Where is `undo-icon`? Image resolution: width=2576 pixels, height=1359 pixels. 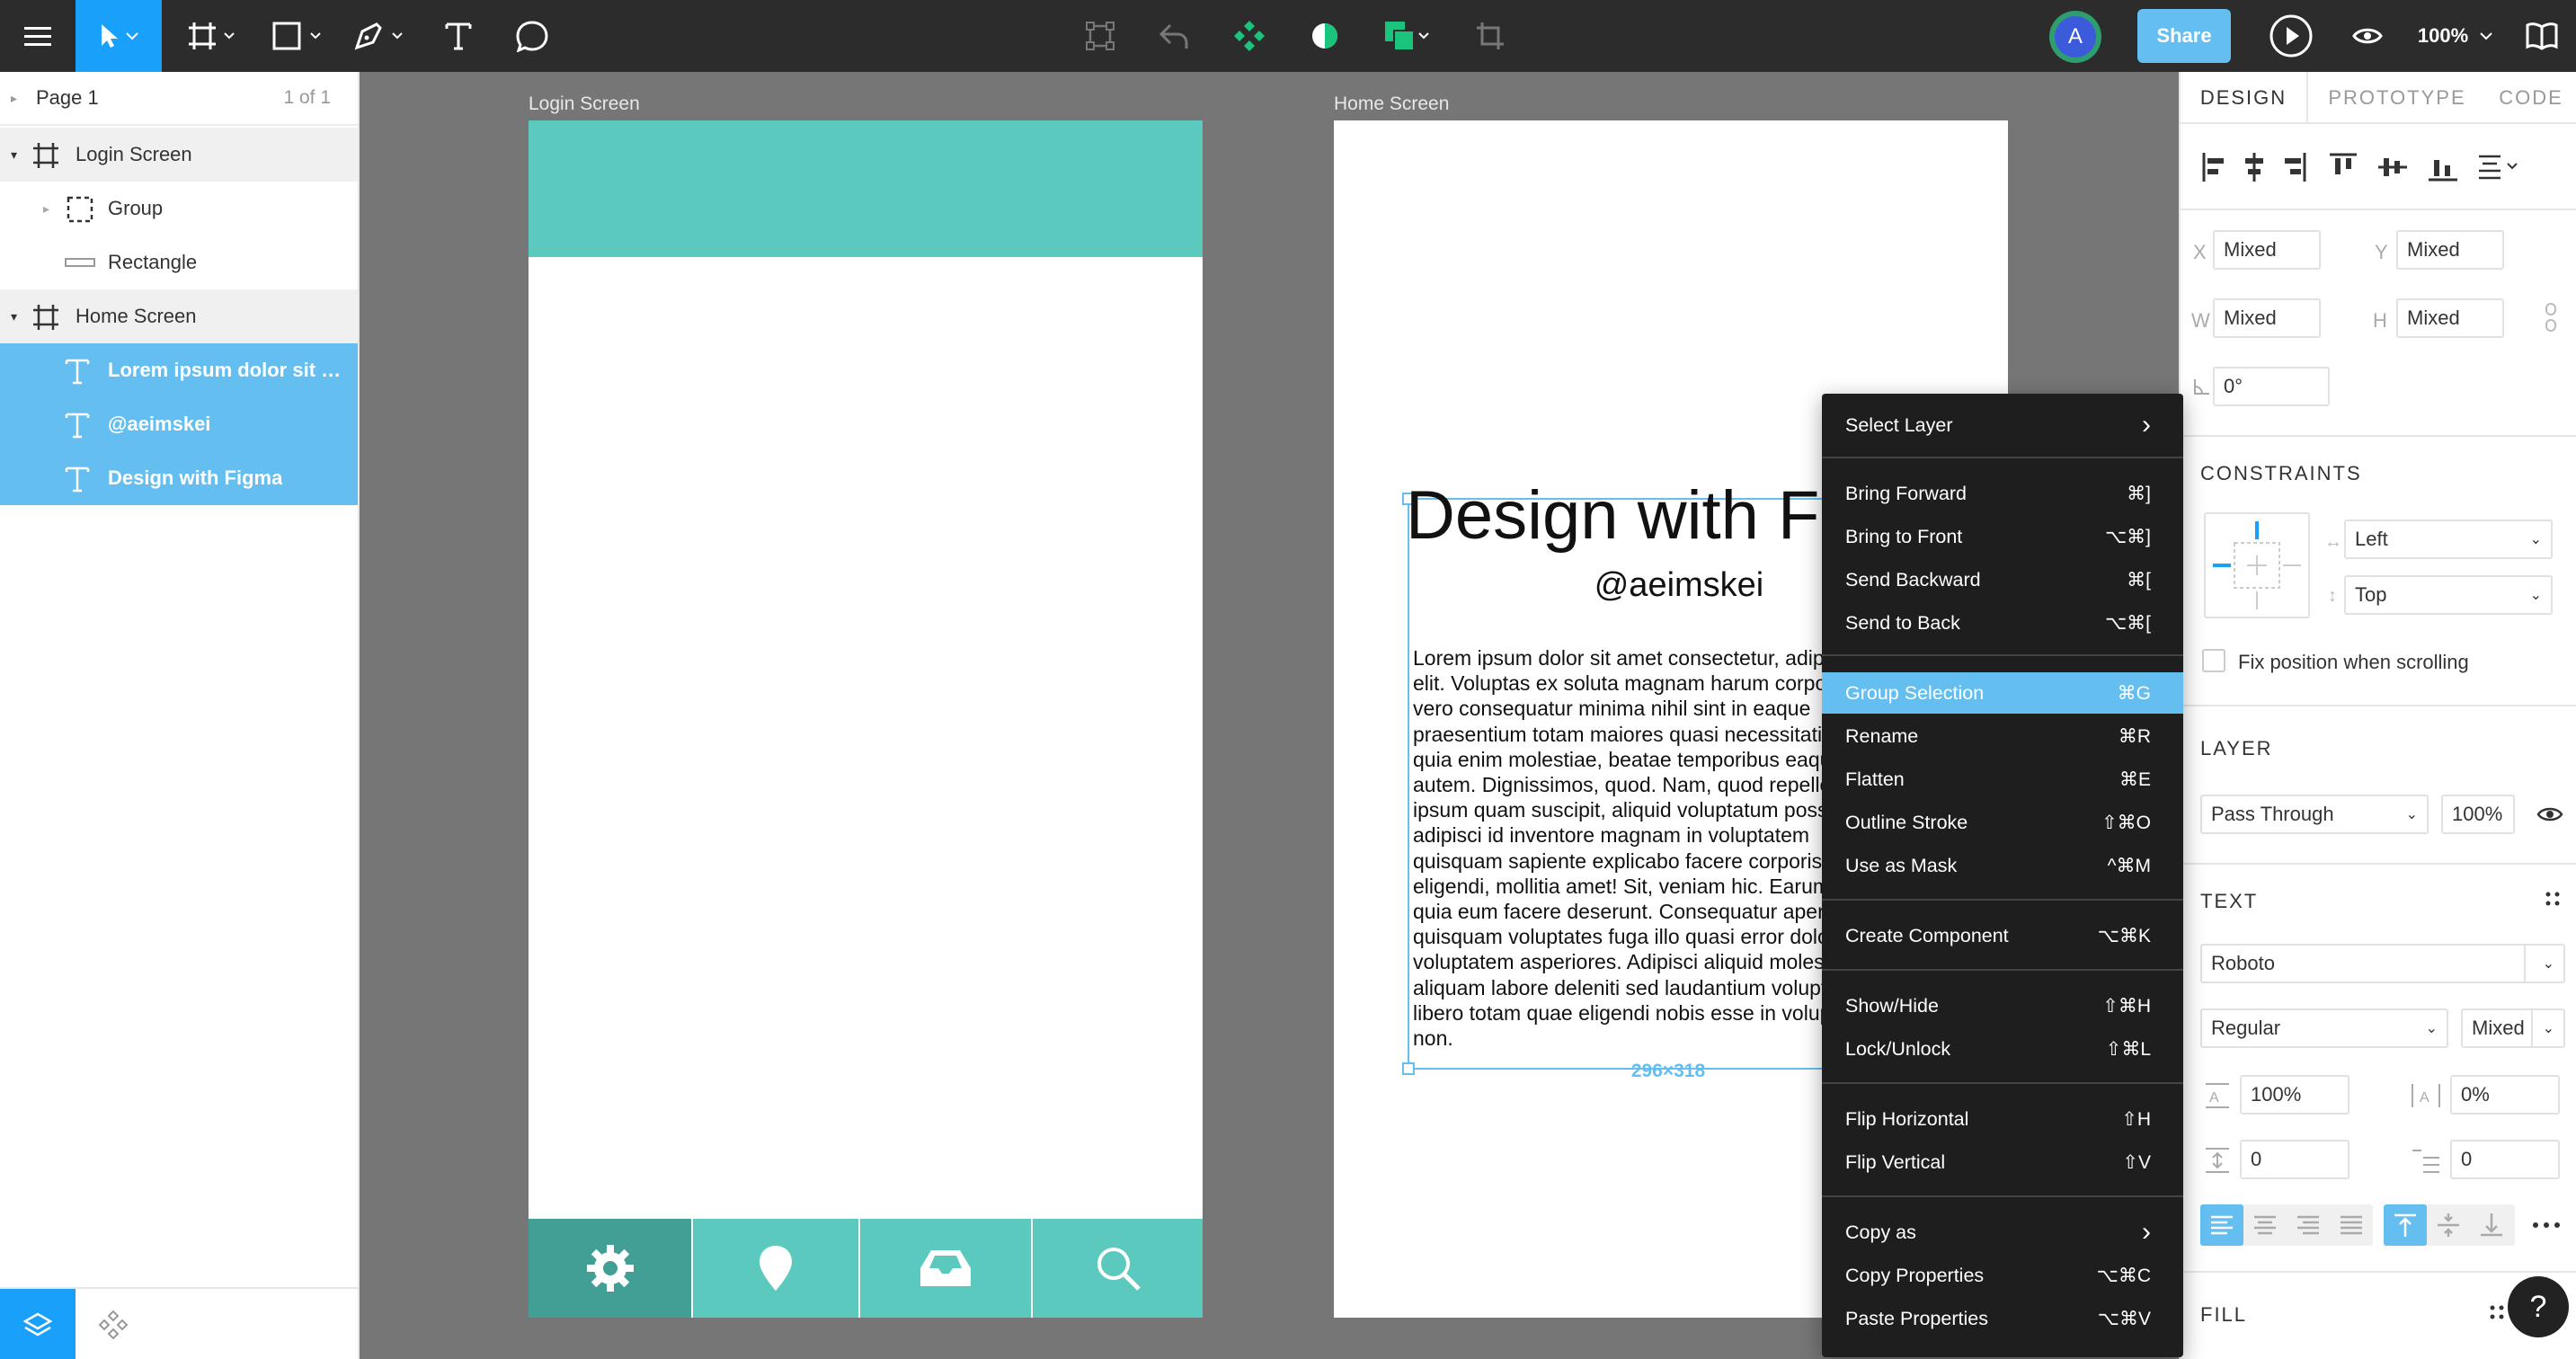 undo-icon is located at coordinates (1173, 36).